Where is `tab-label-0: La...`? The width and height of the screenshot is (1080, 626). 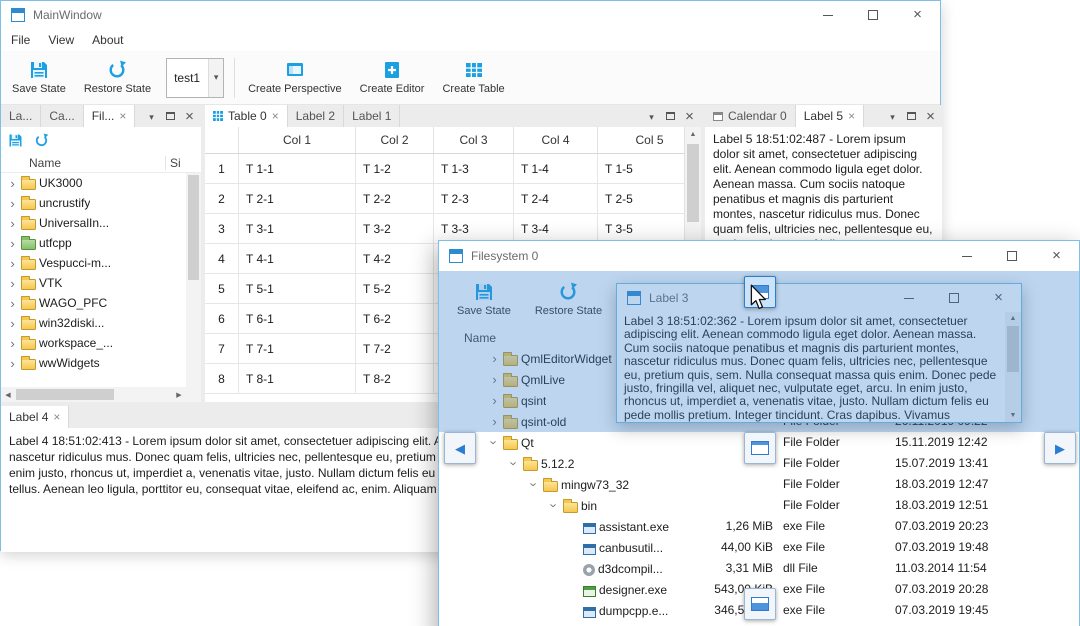 tab-label-0: La... is located at coordinates (21, 116).